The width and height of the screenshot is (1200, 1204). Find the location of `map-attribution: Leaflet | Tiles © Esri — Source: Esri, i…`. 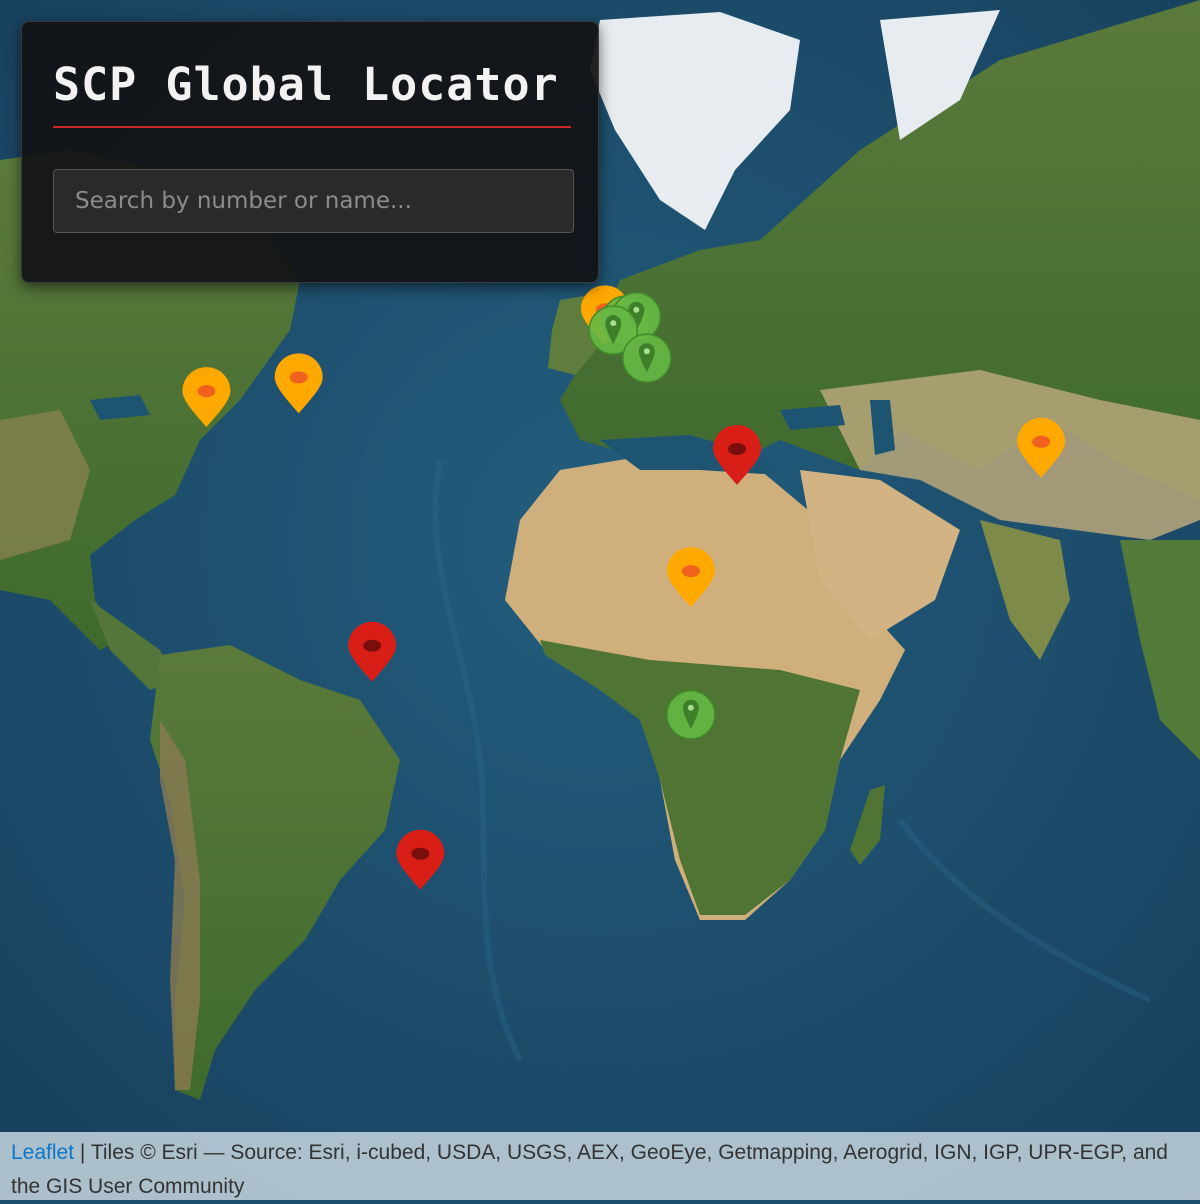

map-attribution: Leaflet | Tiles © Esri — Source: Esri, i… is located at coordinates (600, 1166).